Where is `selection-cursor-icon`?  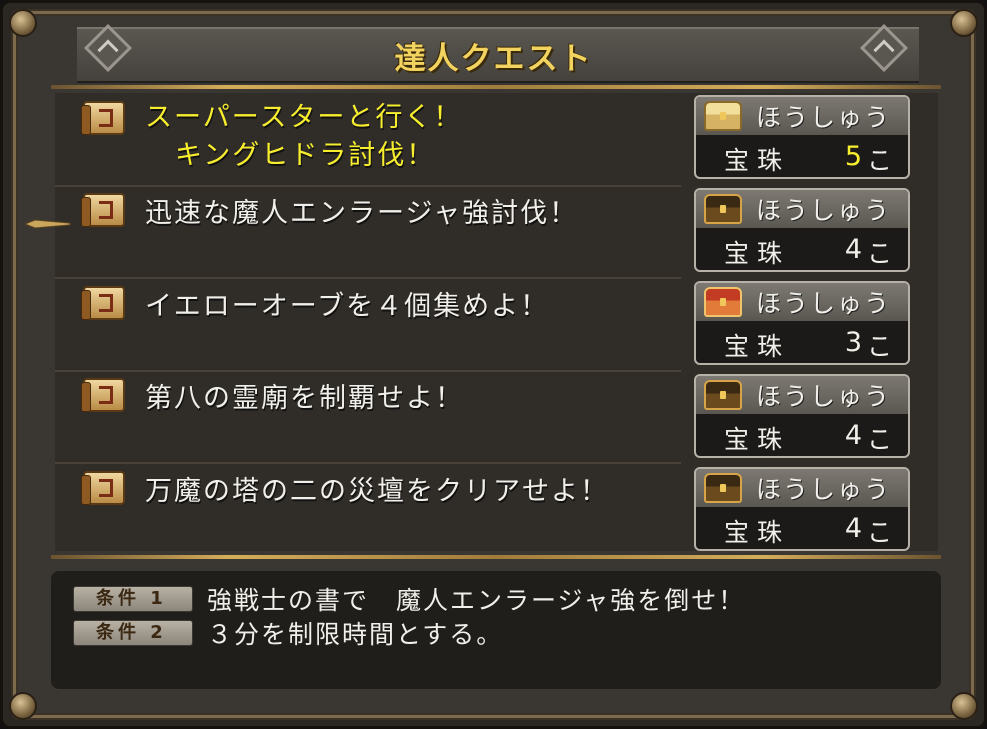 selection-cursor-icon is located at coordinates (48, 224).